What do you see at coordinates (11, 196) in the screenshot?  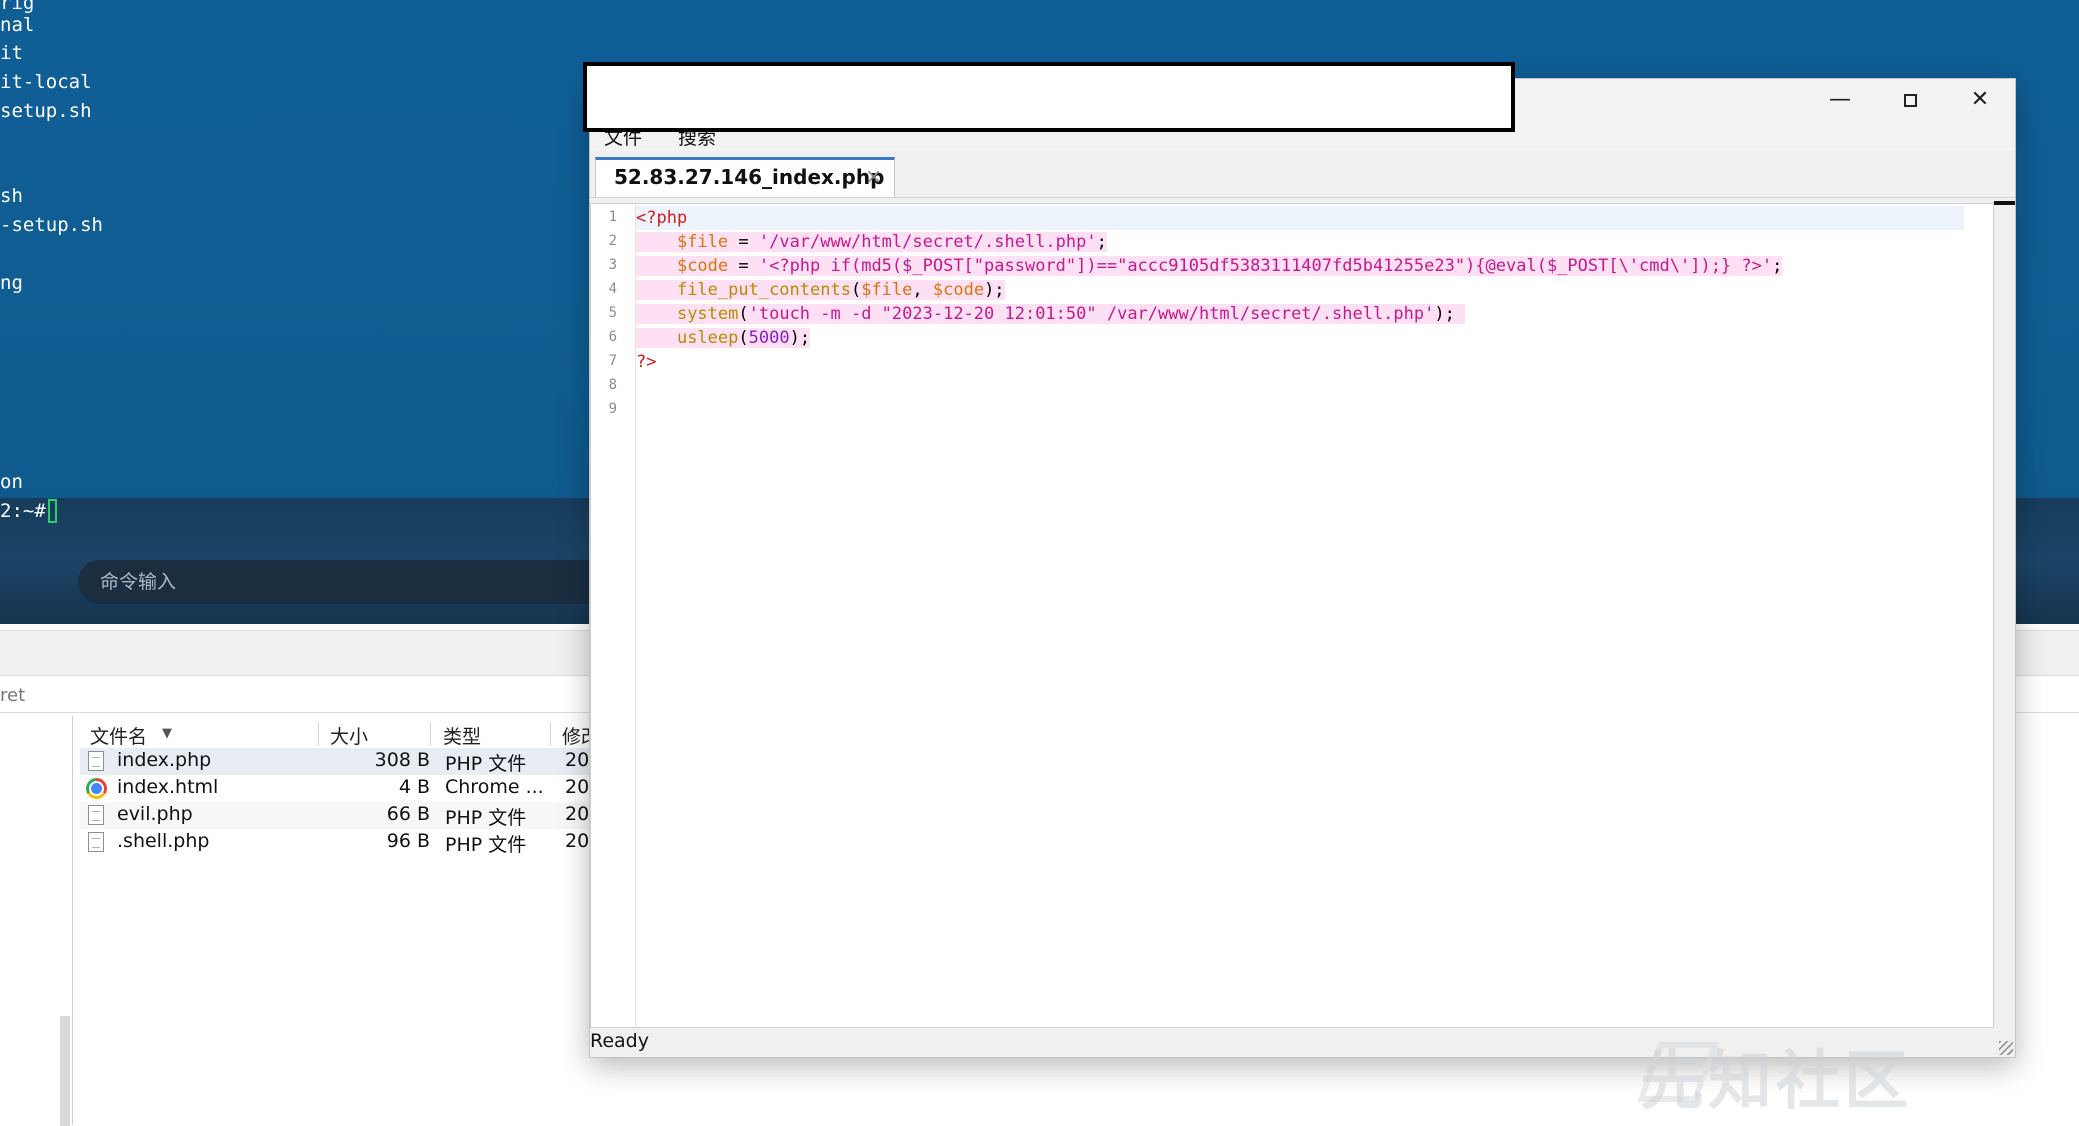 I see `terminal-line: sh` at bounding box center [11, 196].